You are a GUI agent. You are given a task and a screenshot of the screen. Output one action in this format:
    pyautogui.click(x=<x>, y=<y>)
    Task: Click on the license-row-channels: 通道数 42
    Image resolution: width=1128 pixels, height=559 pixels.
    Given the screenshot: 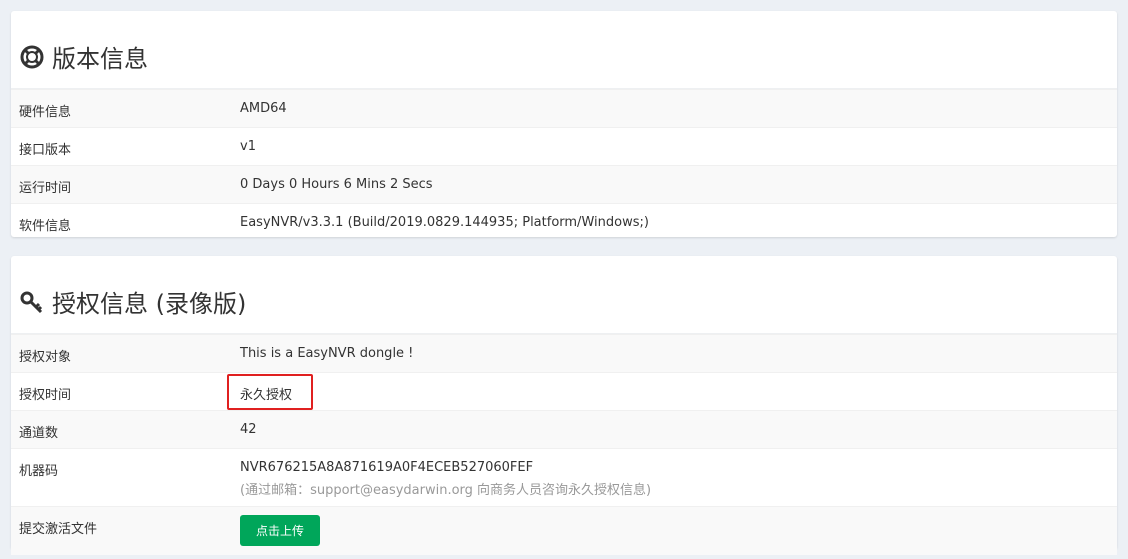 What is the action you would take?
    pyautogui.click(x=564, y=429)
    